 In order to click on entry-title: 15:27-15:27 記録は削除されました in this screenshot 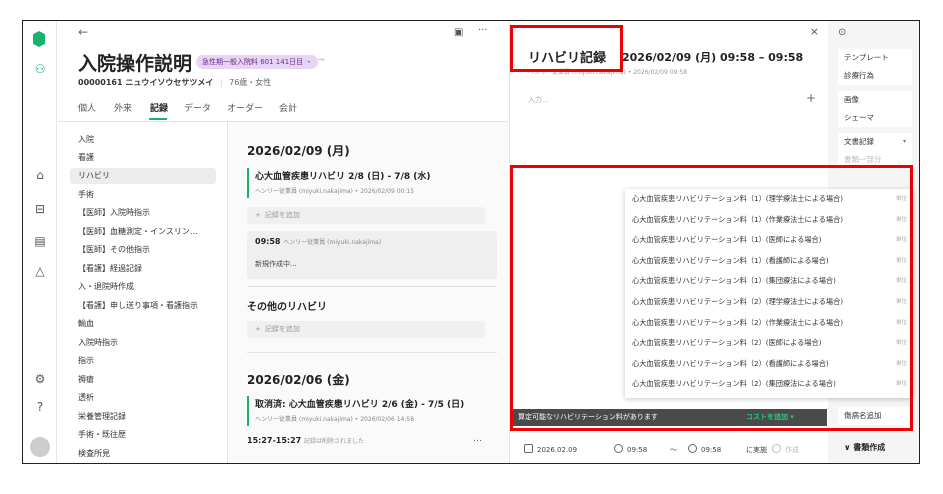, I will do `click(305, 440)`.